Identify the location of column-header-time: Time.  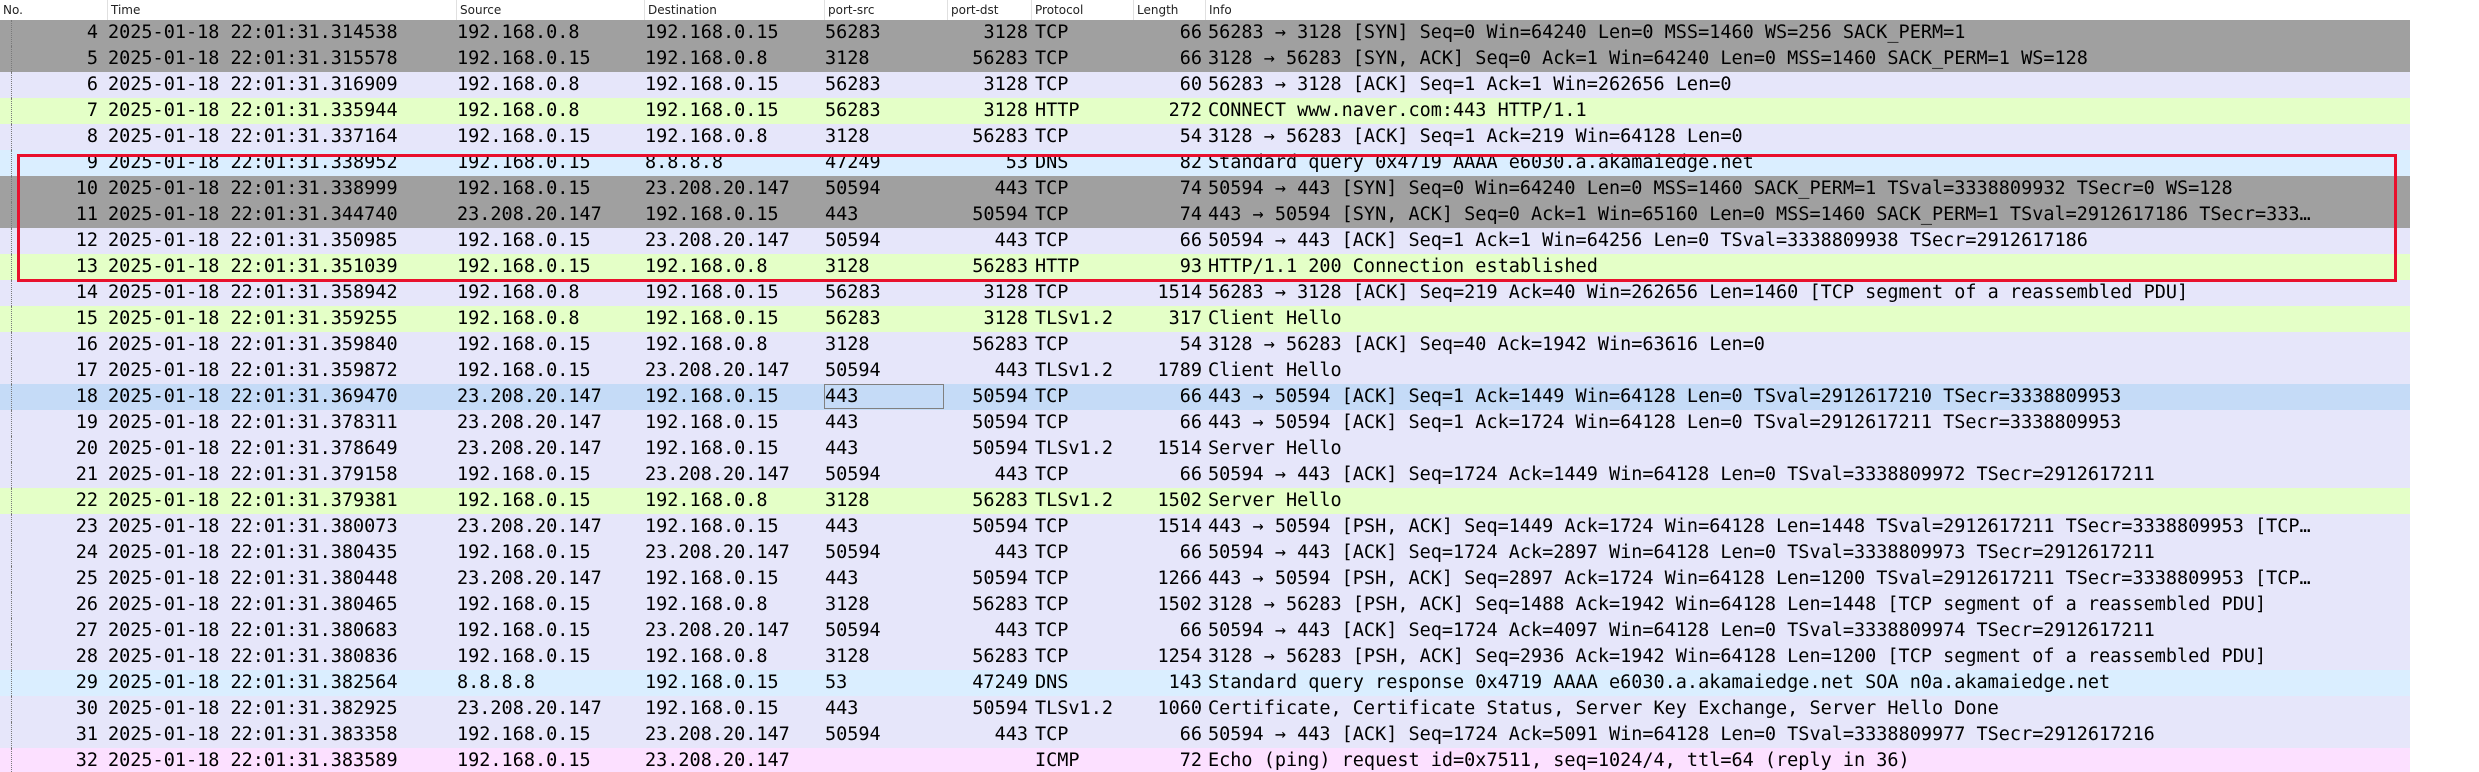
(282, 10).